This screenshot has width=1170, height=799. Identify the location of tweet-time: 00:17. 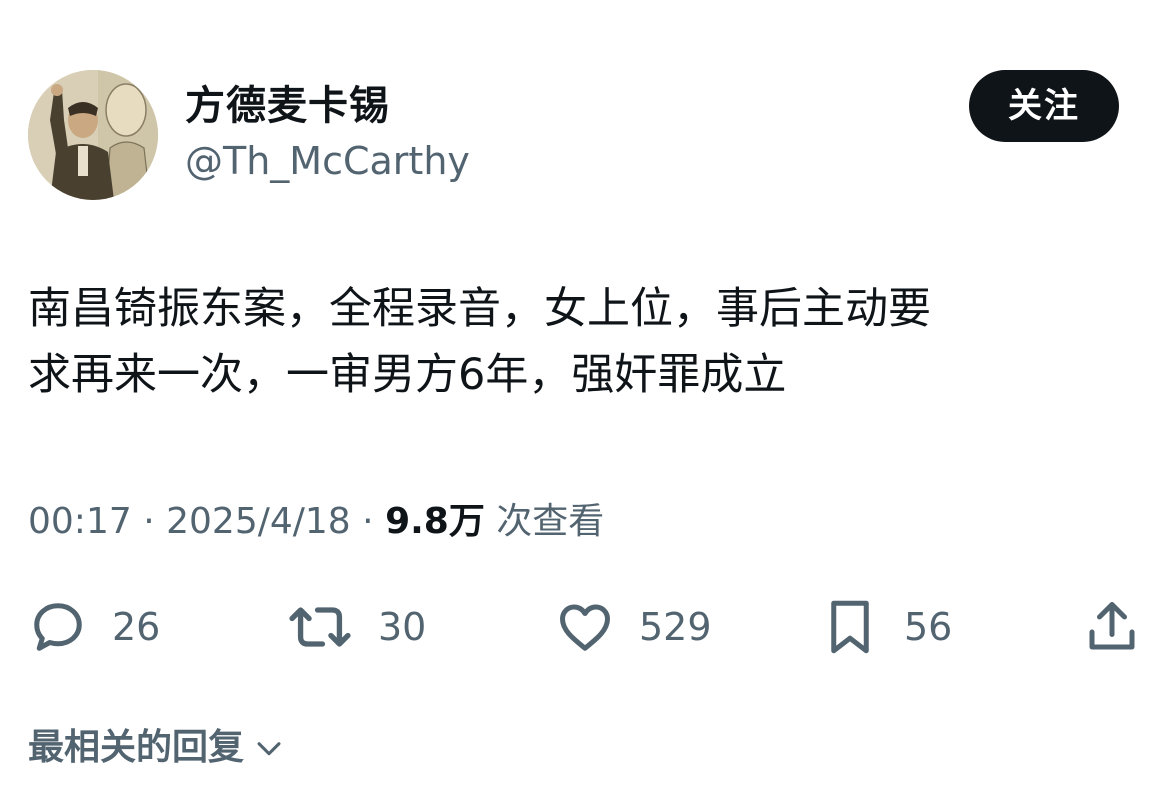
(80, 521).